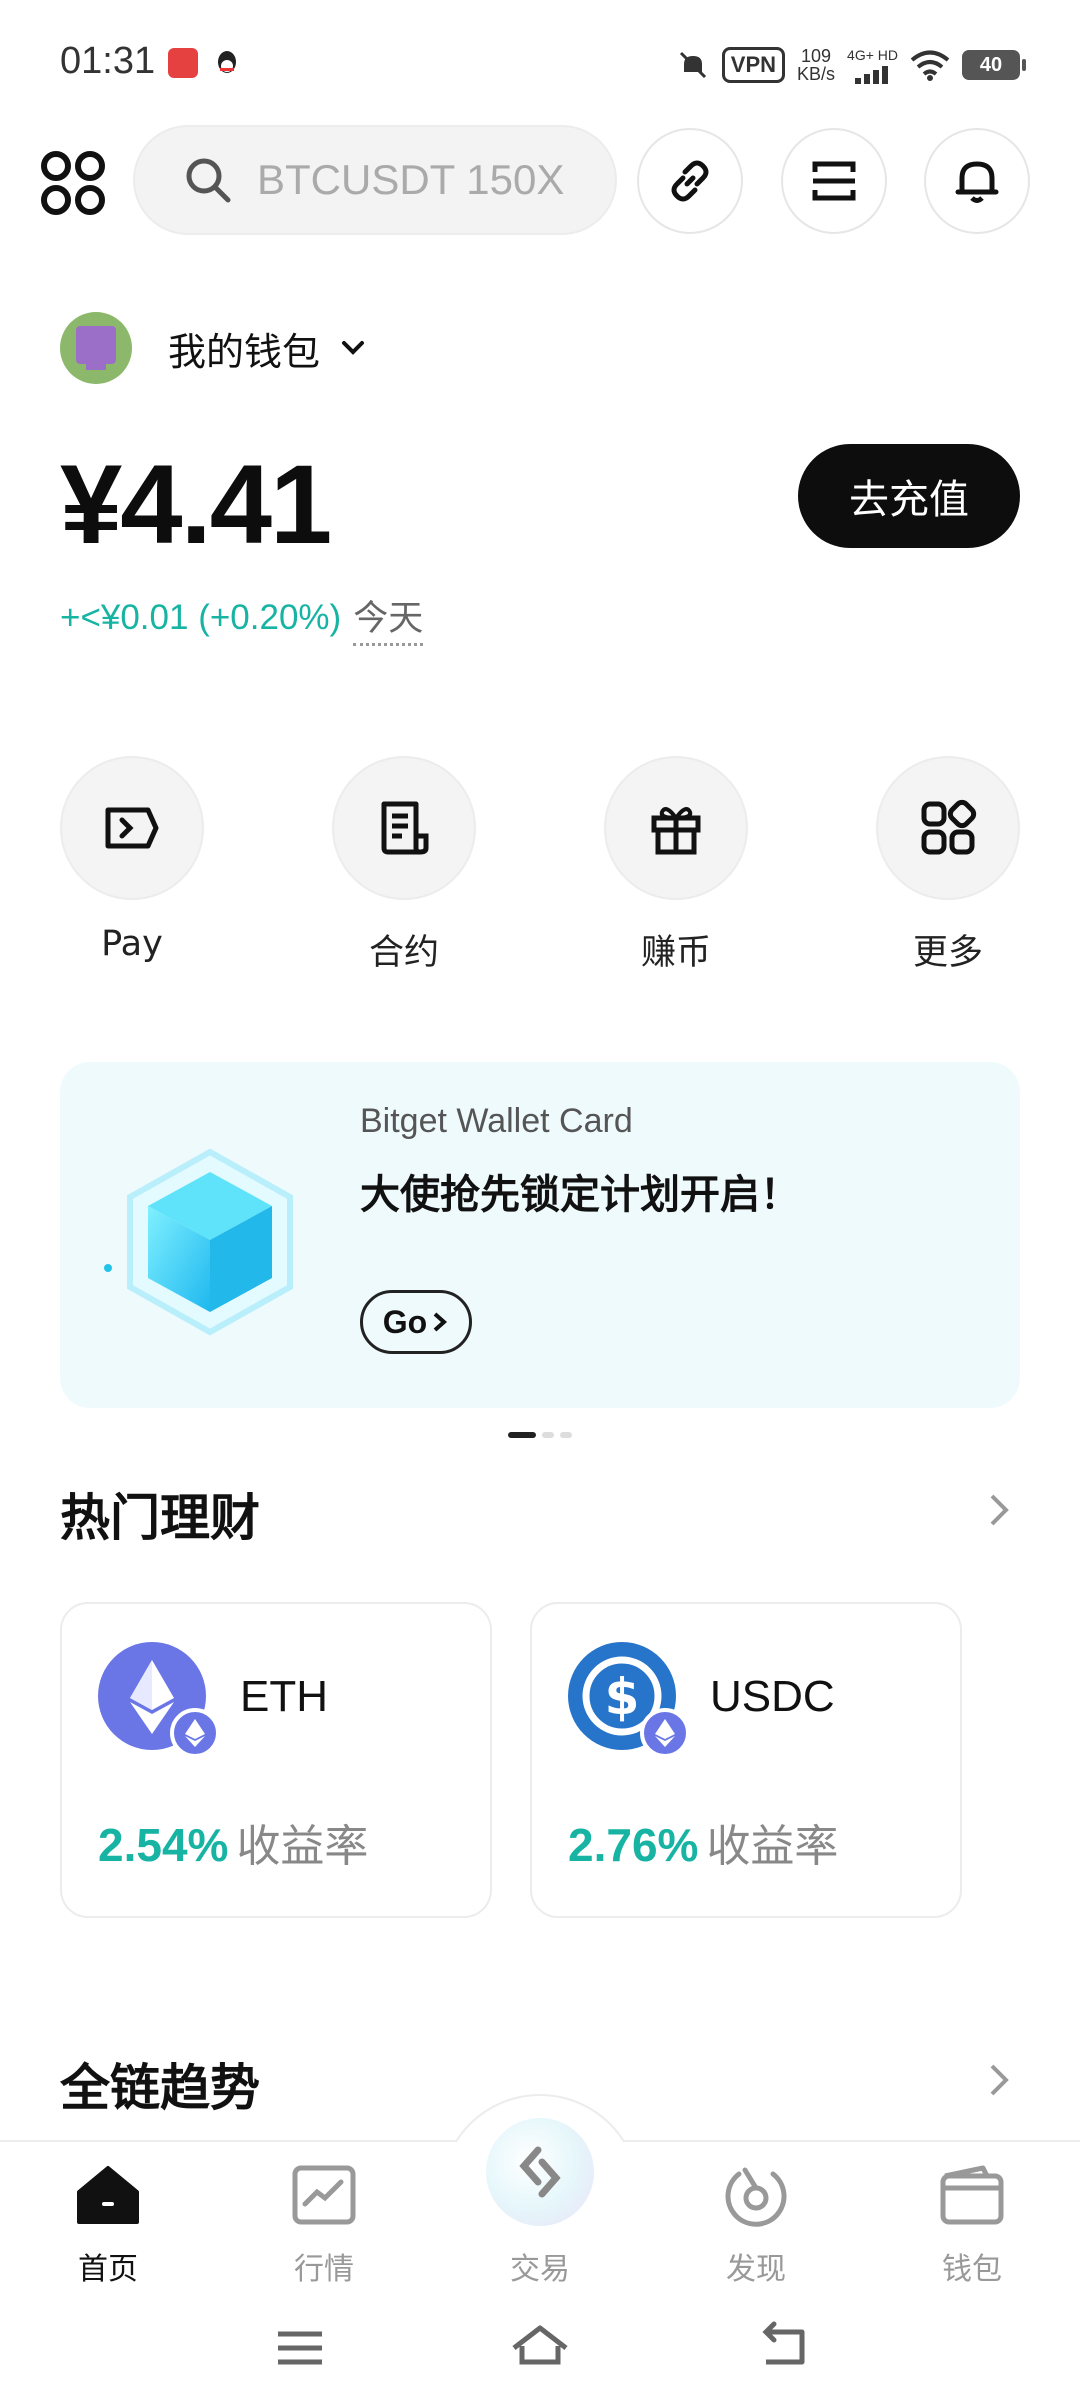 The image size is (1080, 2408). I want to click on quick-action-label: Pay, so click(132, 944).